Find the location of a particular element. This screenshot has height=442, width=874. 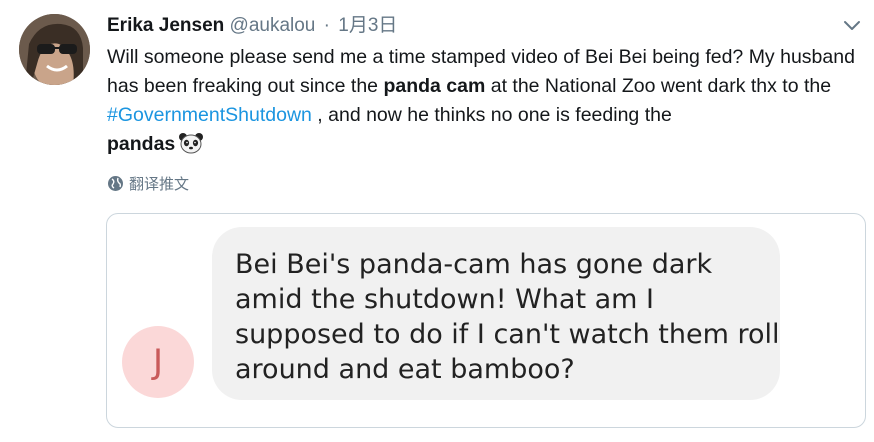

tweet-header: Erika Jensen @aukalou · 1月3日 is located at coordinates (252, 26).